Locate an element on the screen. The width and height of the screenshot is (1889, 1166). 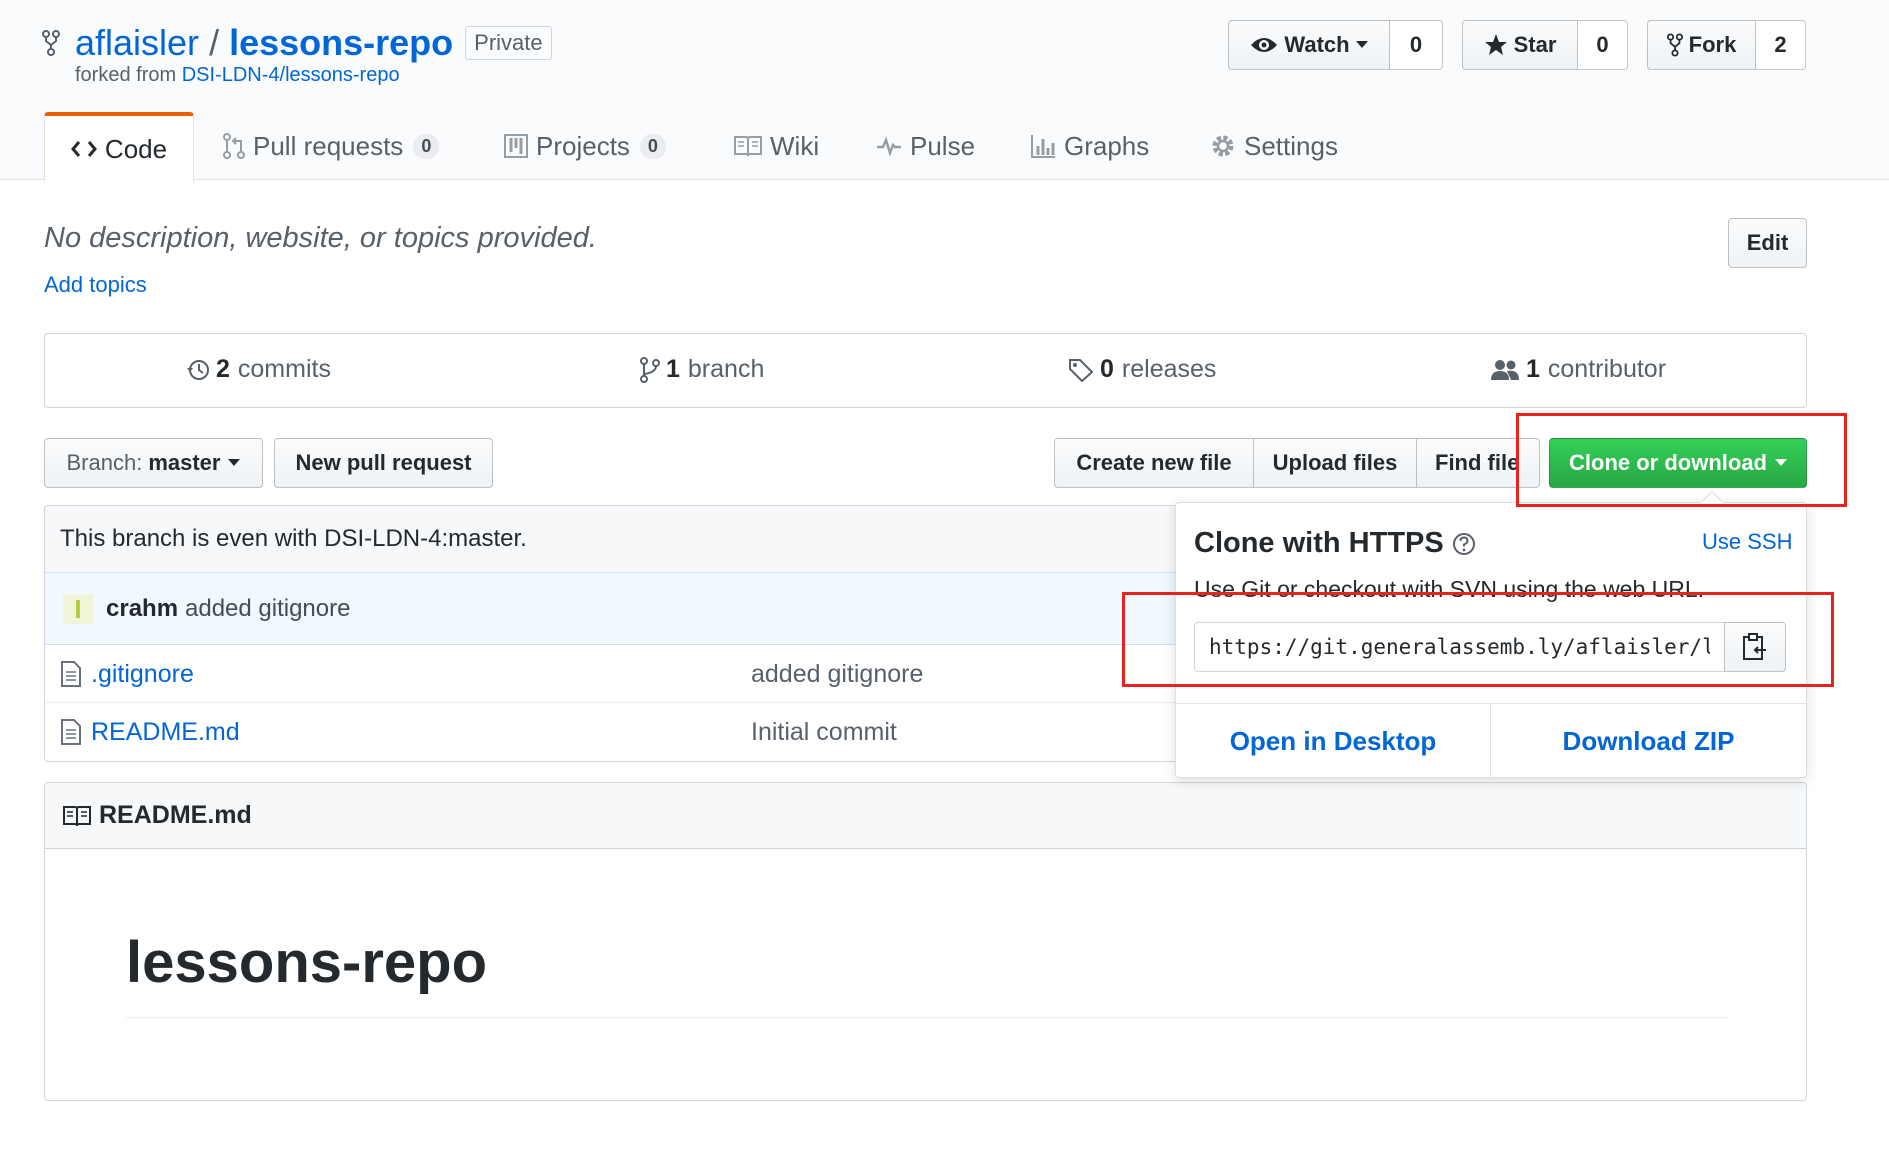
tab-pulse-label: Pulse is located at coordinates (943, 145).